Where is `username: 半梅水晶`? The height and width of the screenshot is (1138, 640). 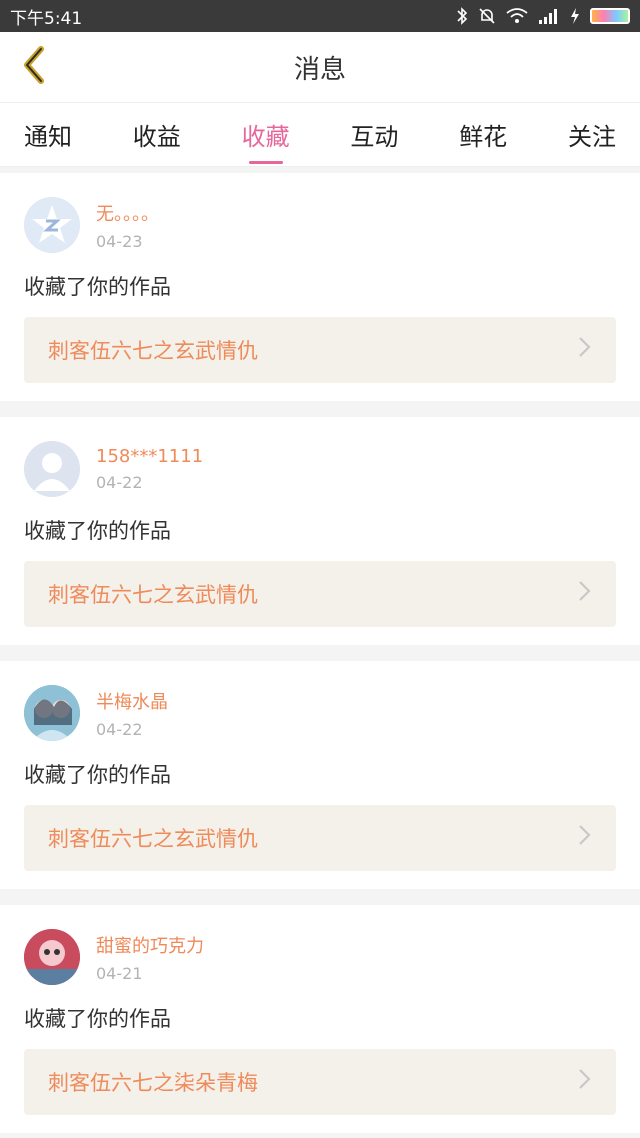
username: 半梅水晶 is located at coordinates (132, 701).